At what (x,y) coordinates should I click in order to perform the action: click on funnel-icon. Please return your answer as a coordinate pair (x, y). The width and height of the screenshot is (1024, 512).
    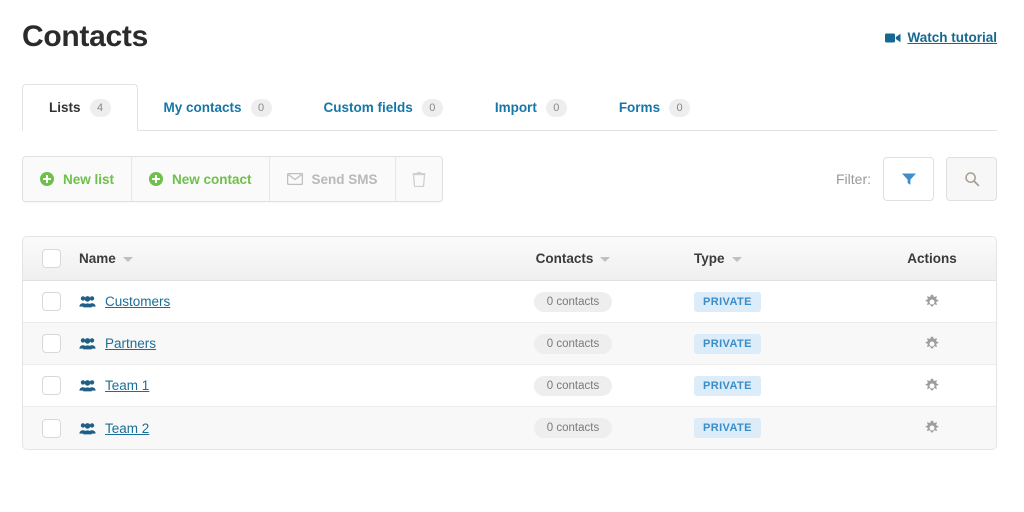
    Looking at the image, I should click on (909, 179).